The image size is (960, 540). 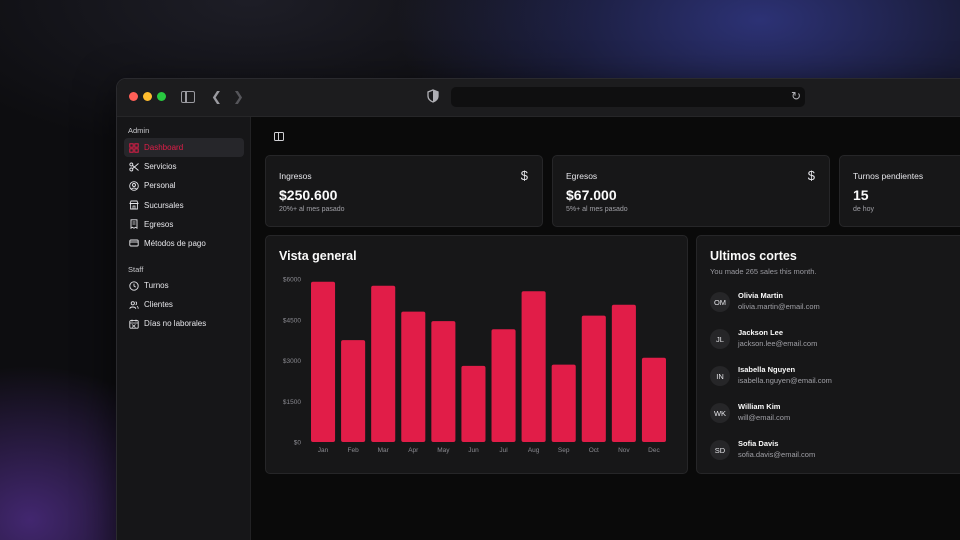 What do you see at coordinates (160, 186) in the screenshot?
I see `sidebar-item-label: Personal` at bounding box center [160, 186].